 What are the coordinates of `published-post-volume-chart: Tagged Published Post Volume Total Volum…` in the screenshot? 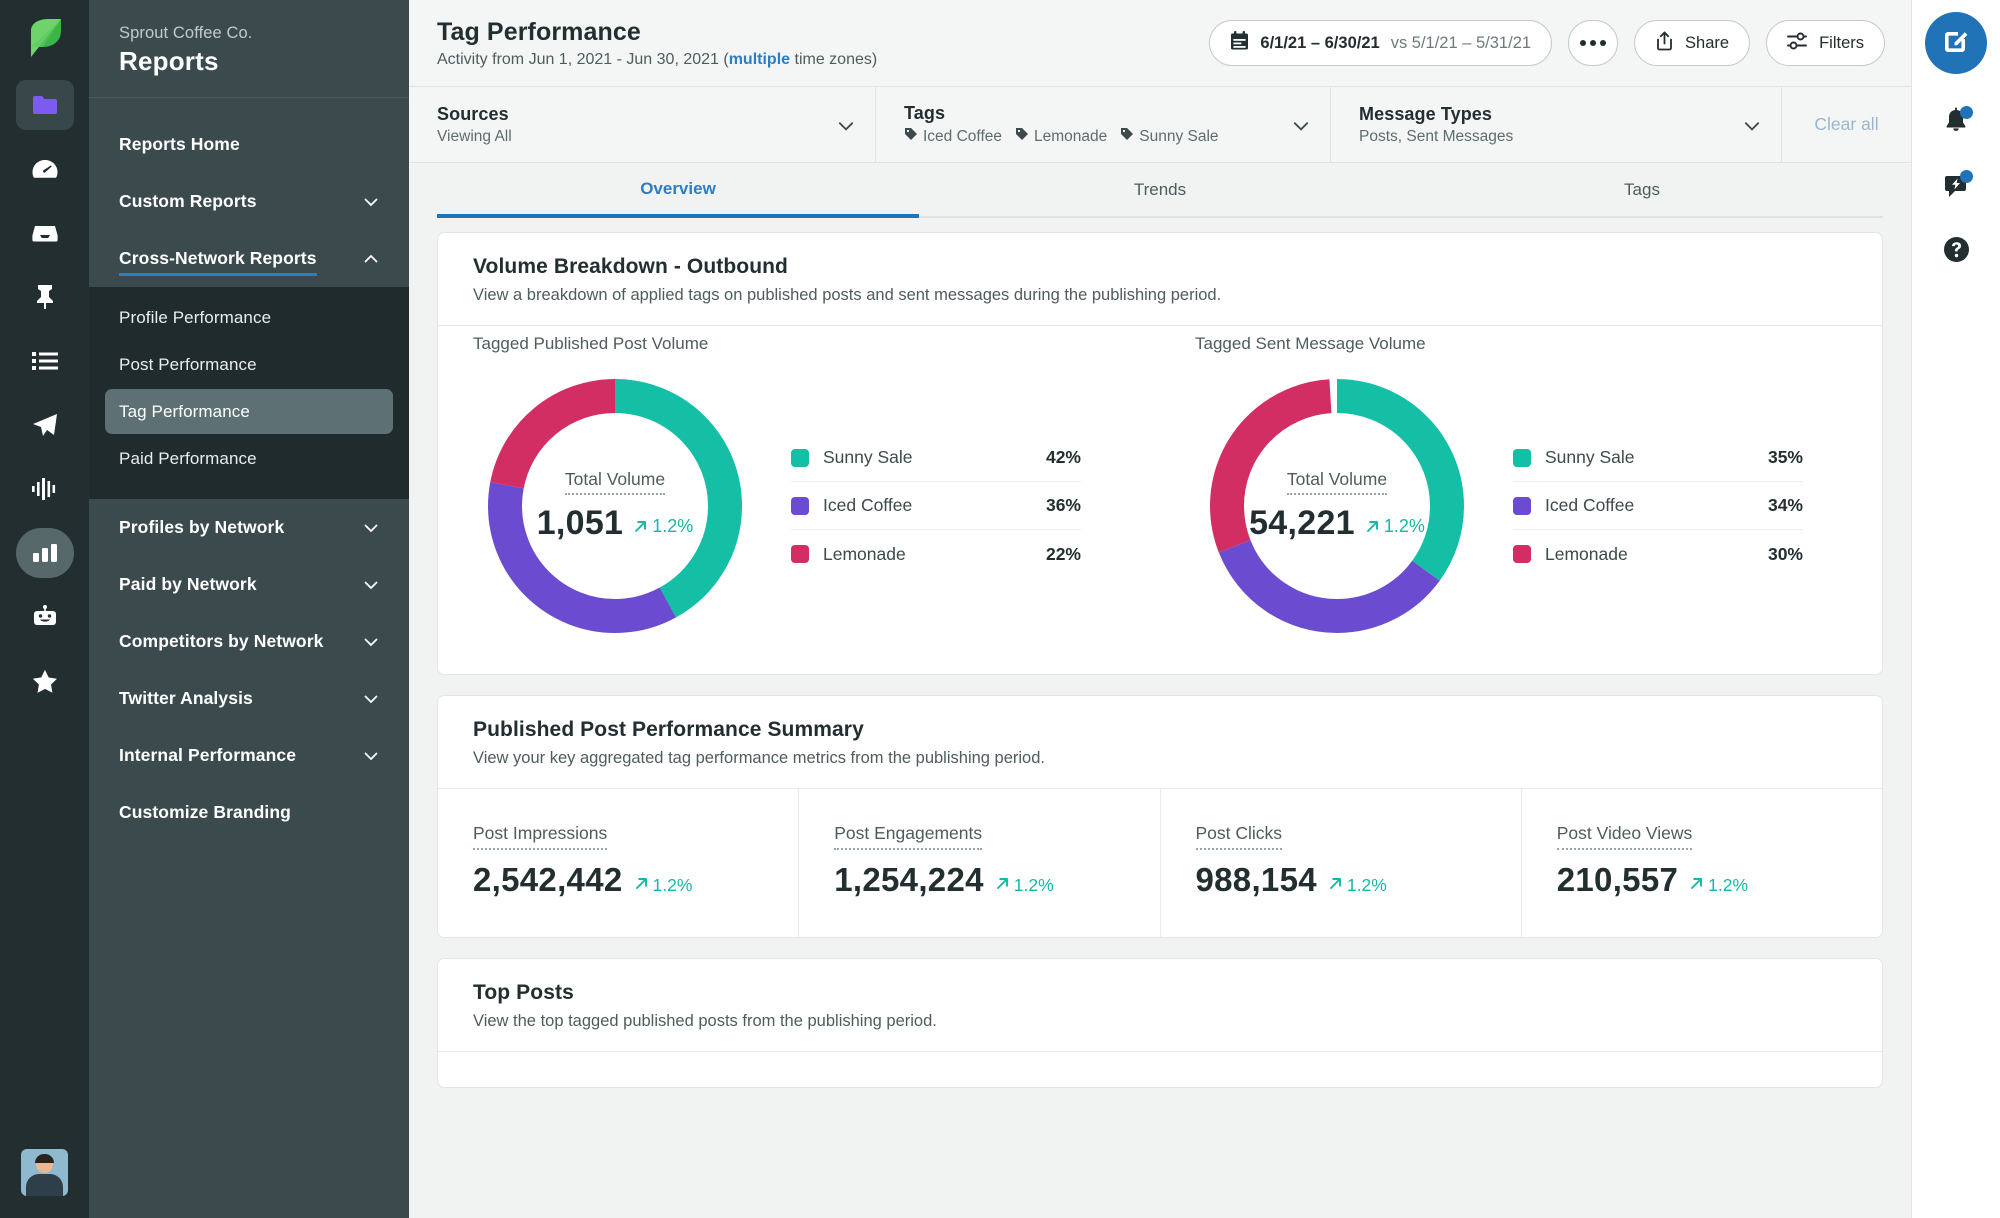 It's located at (799, 491).